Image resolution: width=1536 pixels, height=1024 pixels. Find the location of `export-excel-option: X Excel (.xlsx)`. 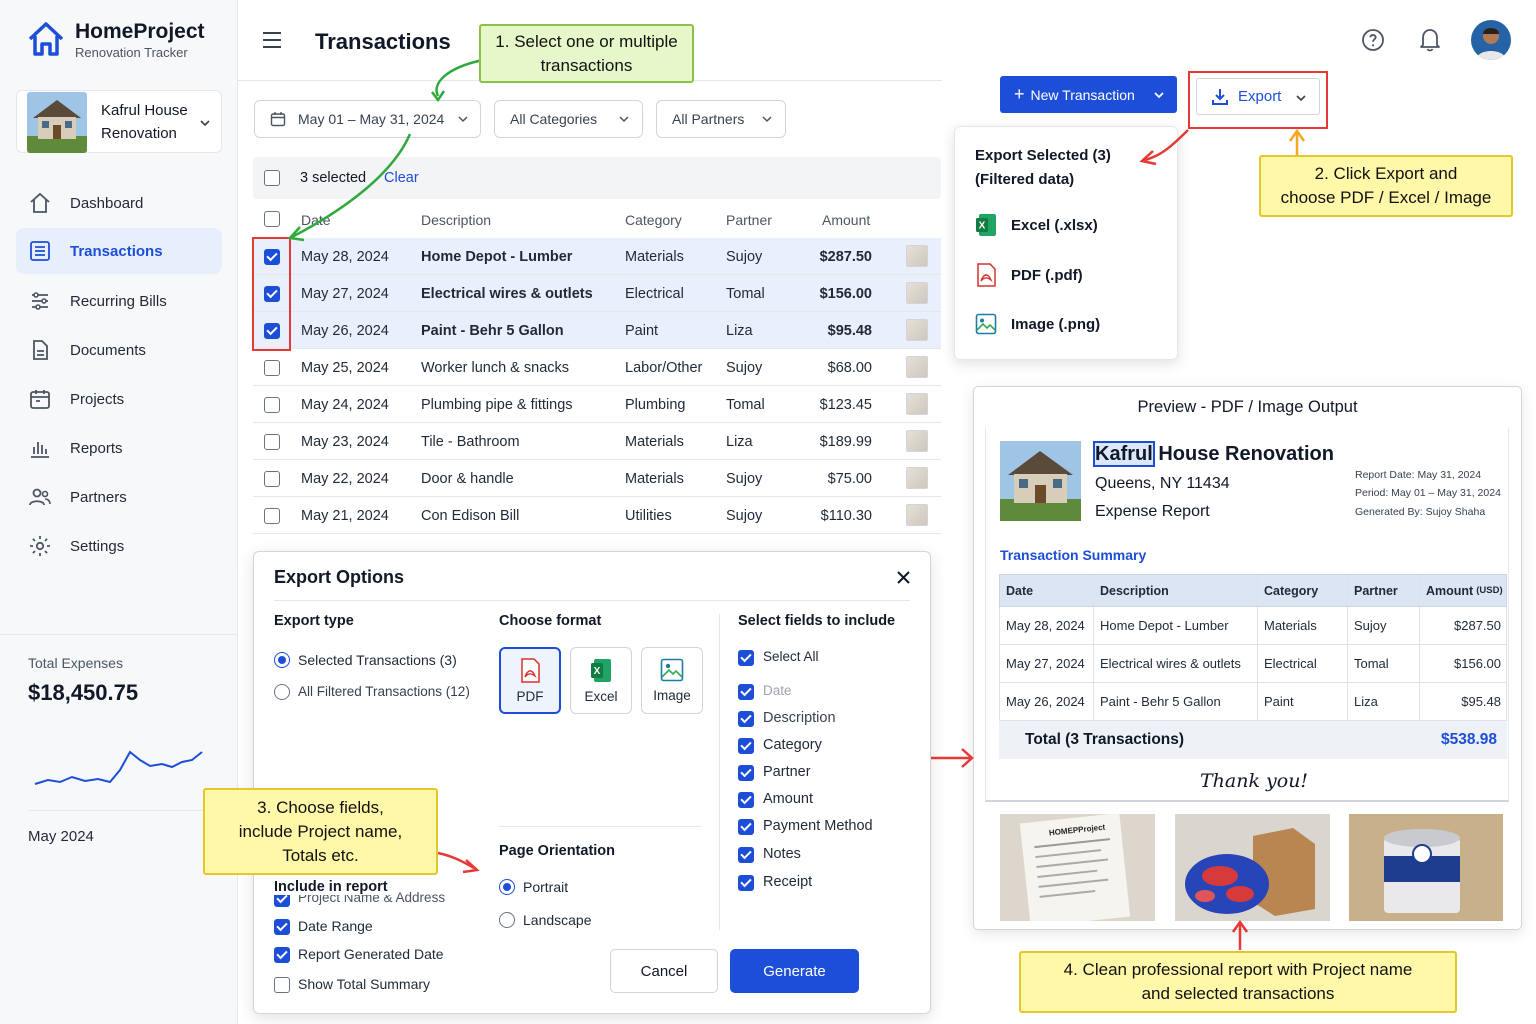

export-excel-option: X Excel (.xlsx) is located at coordinates (1036, 225).